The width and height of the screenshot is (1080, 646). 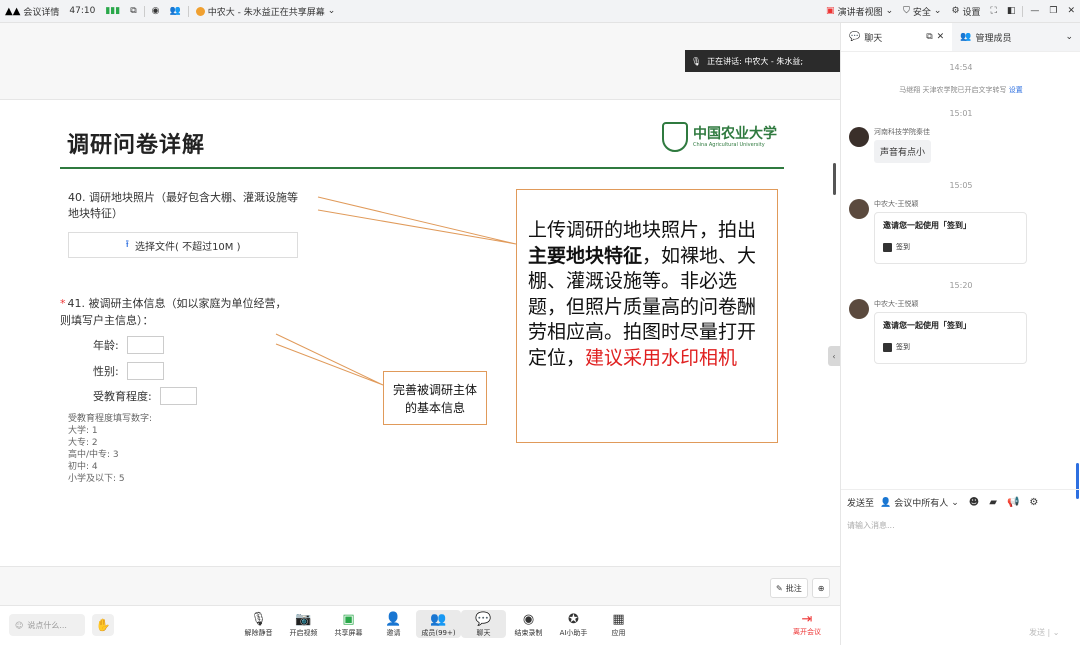 I want to click on minimize-icon: —, so click(x=1034, y=11).